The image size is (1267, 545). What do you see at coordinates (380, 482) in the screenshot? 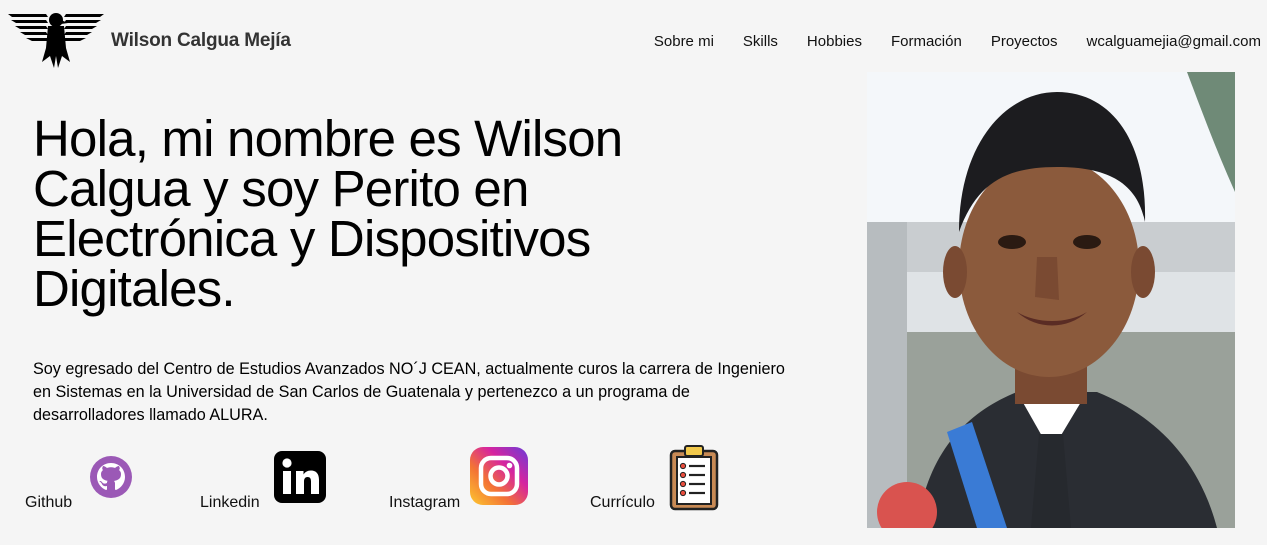
I see `social-links: Github Linkedin Instagram Currículo` at bounding box center [380, 482].